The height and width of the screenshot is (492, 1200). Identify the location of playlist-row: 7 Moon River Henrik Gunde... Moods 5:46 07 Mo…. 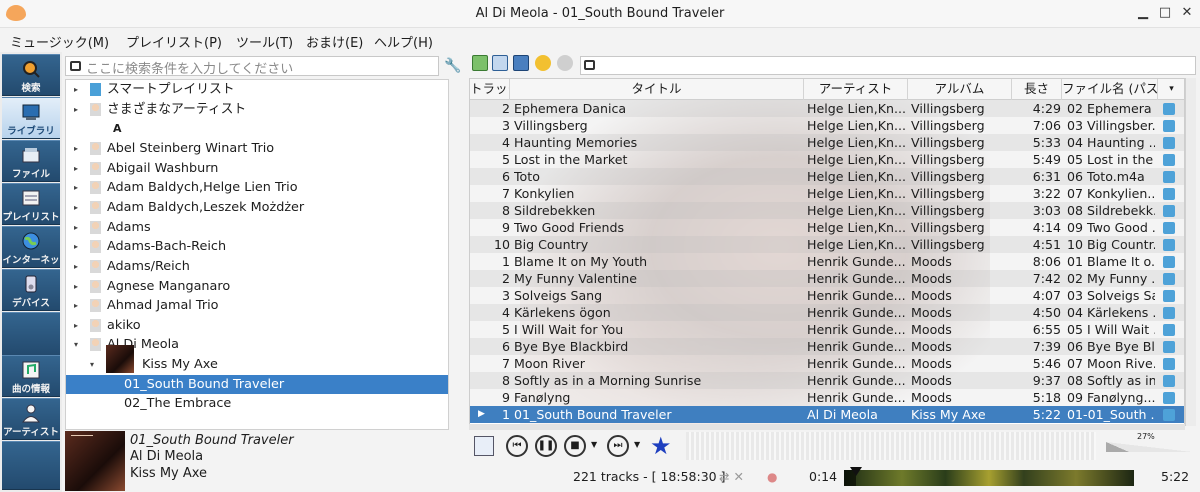
(827, 363).